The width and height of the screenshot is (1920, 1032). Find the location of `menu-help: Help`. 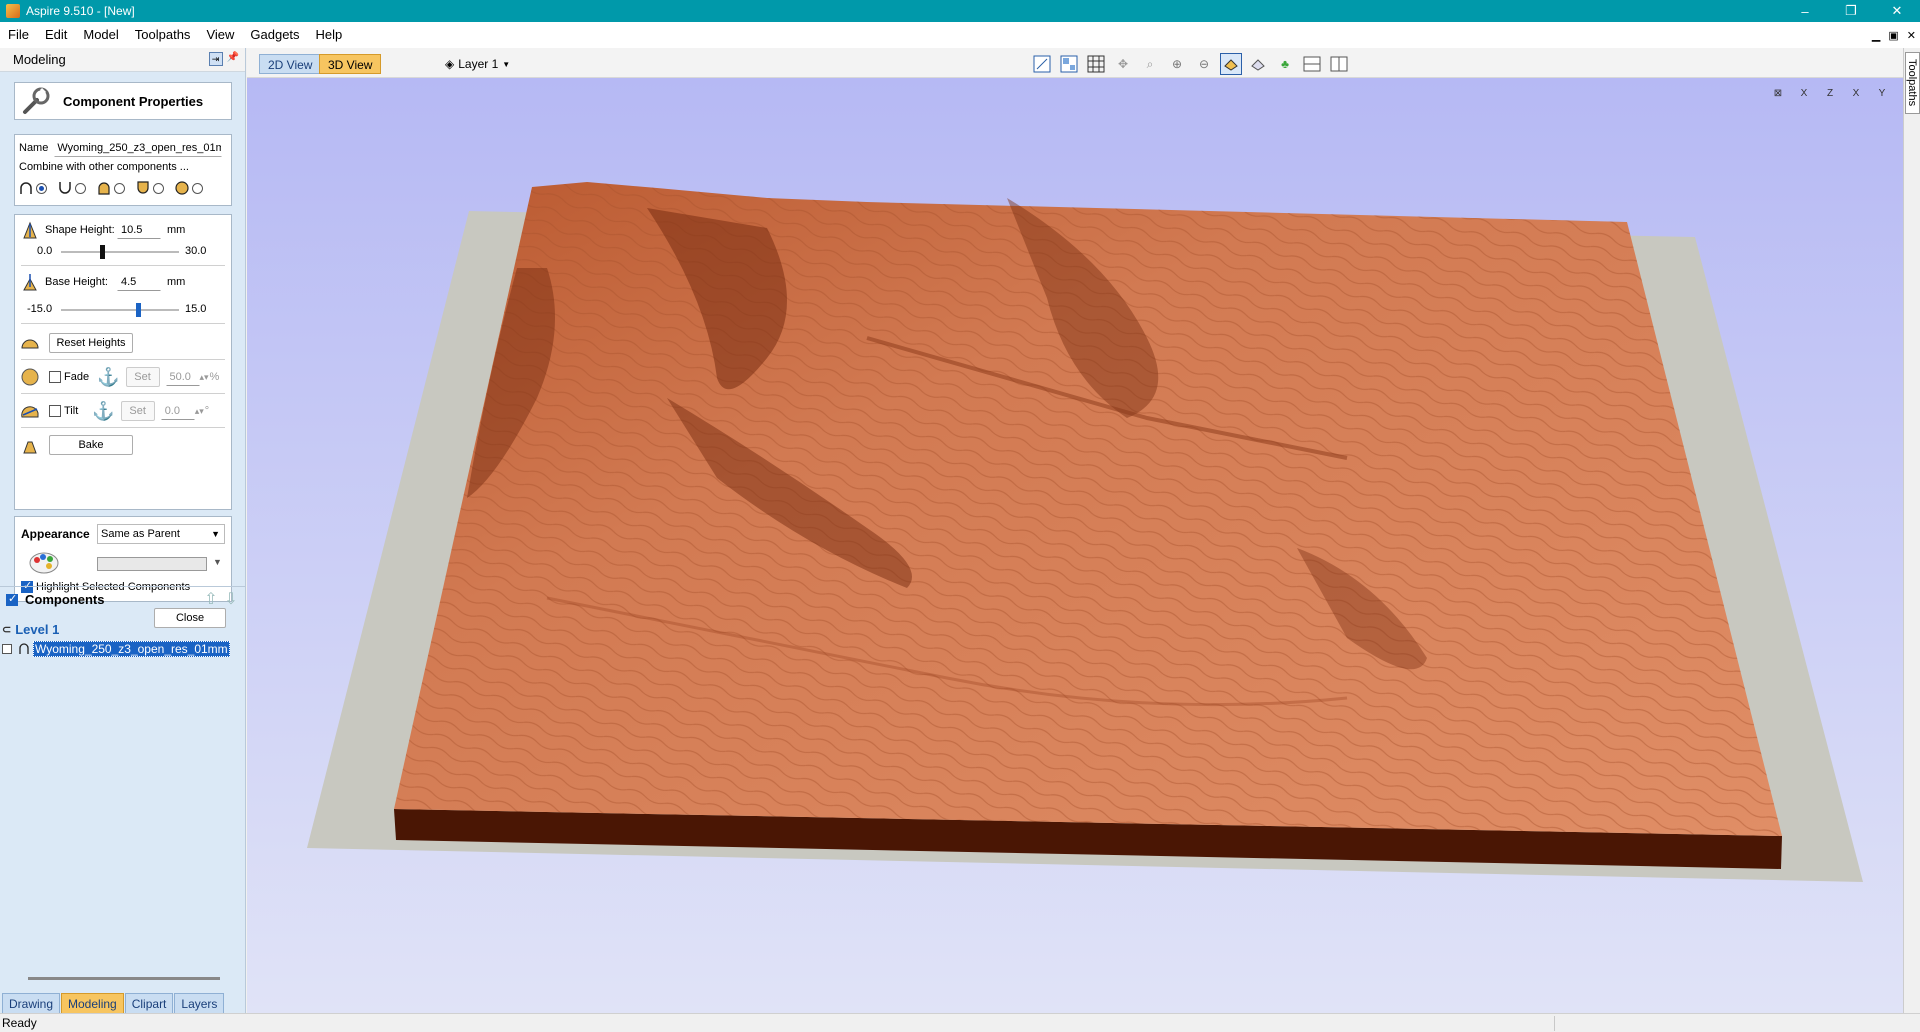

menu-help: Help is located at coordinates (329, 35).